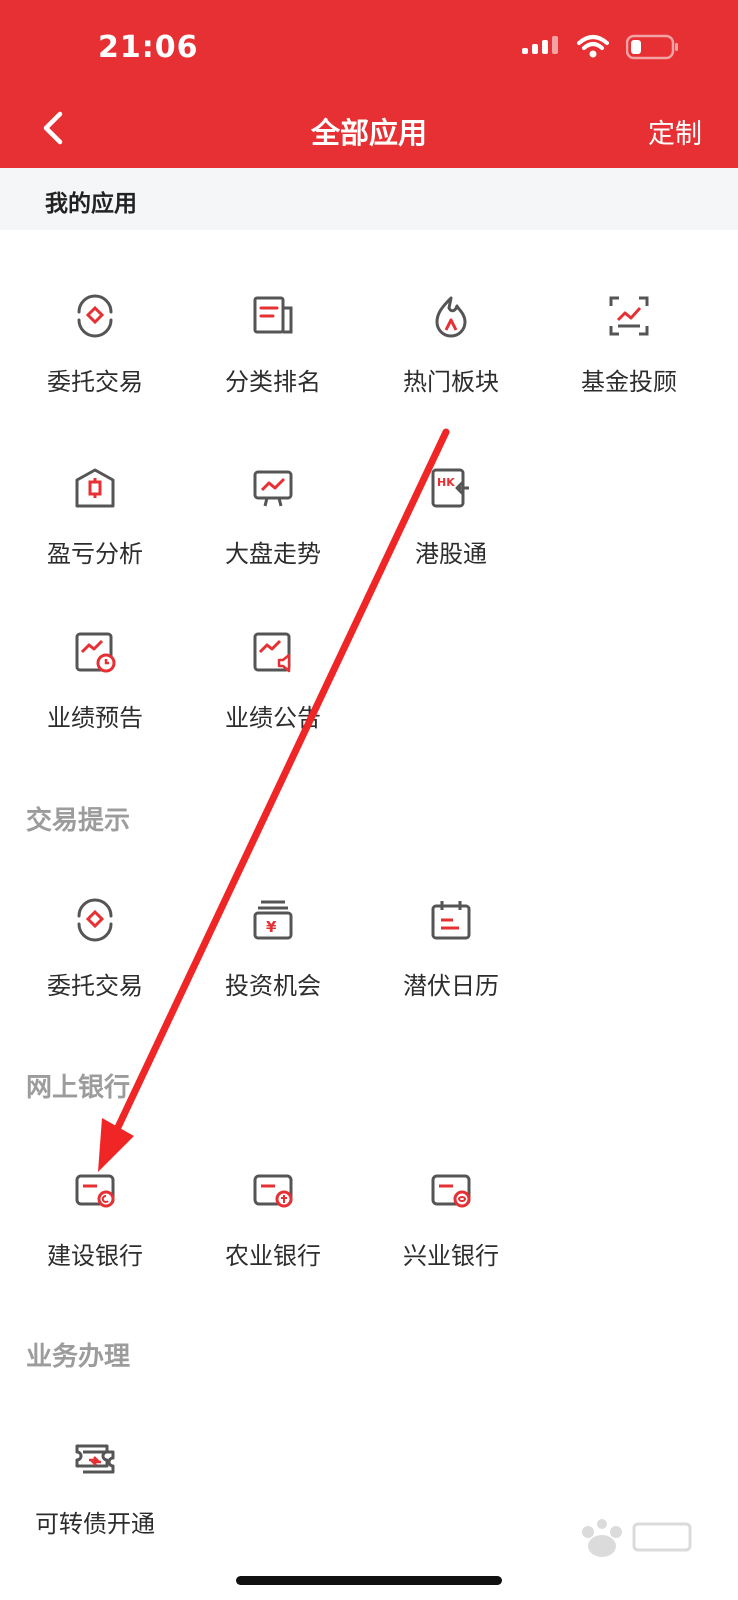  I want to click on app-item-fund-advisor: 基金投顾, so click(629, 345).